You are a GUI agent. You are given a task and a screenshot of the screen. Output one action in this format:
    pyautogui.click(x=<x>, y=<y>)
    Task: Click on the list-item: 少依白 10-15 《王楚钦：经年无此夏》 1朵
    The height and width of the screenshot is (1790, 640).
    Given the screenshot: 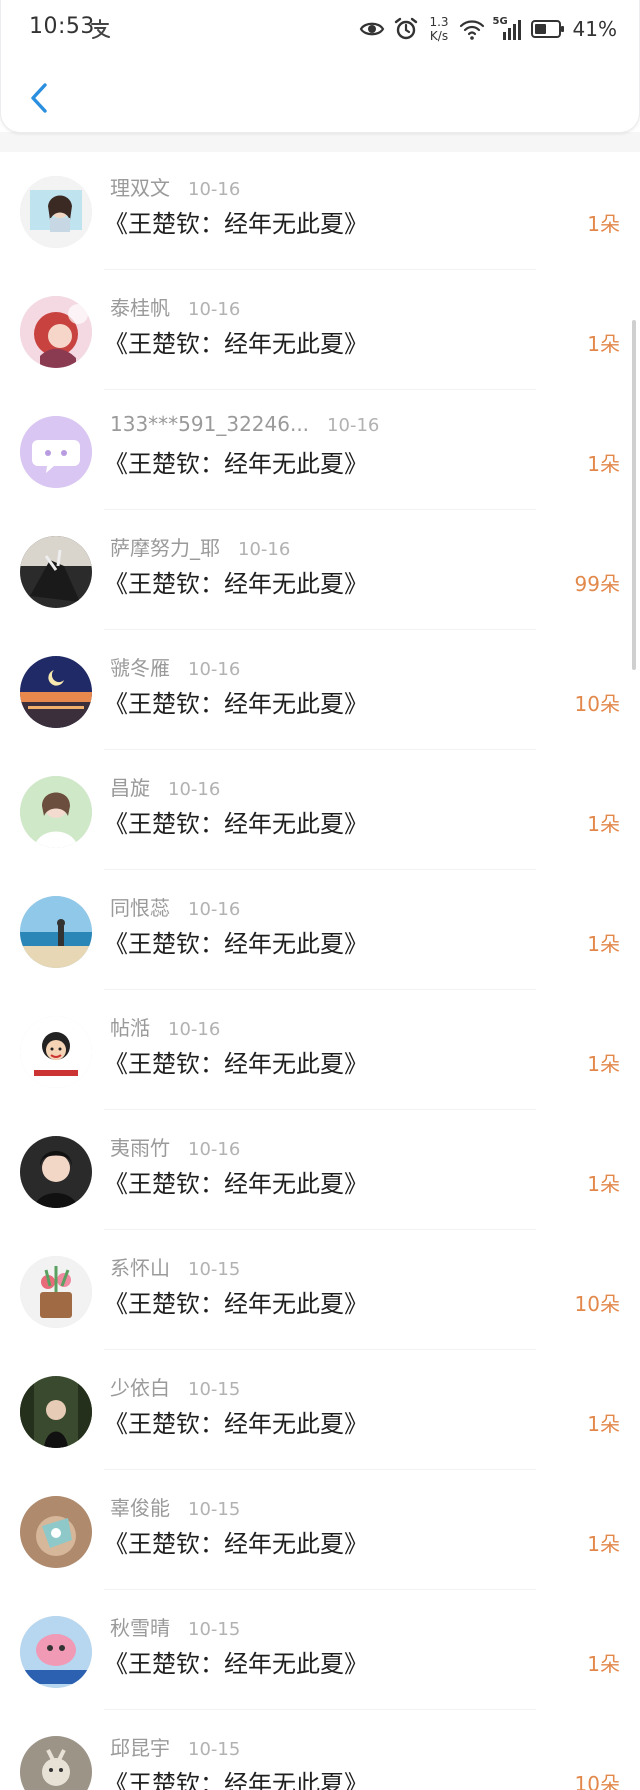 What is the action you would take?
    pyautogui.click(x=320, y=1410)
    